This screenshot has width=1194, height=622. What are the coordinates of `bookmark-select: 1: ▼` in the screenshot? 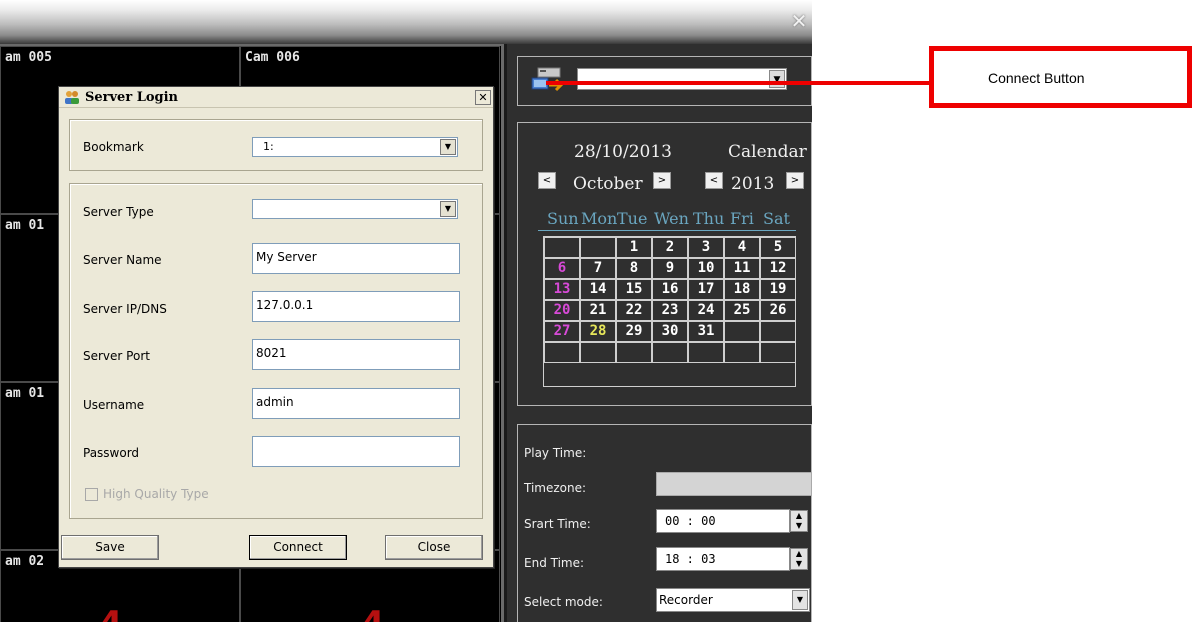 It's located at (355, 147).